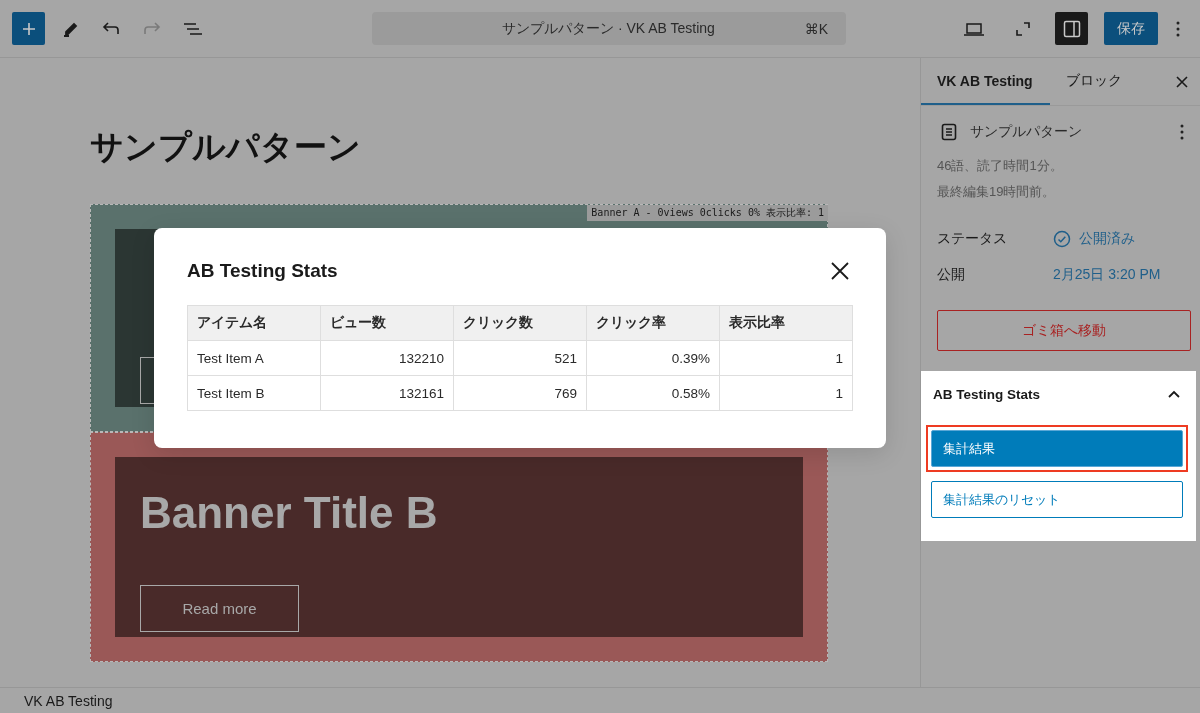  What do you see at coordinates (387, 358) in the screenshot?
I see `table-cell: 132210` at bounding box center [387, 358].